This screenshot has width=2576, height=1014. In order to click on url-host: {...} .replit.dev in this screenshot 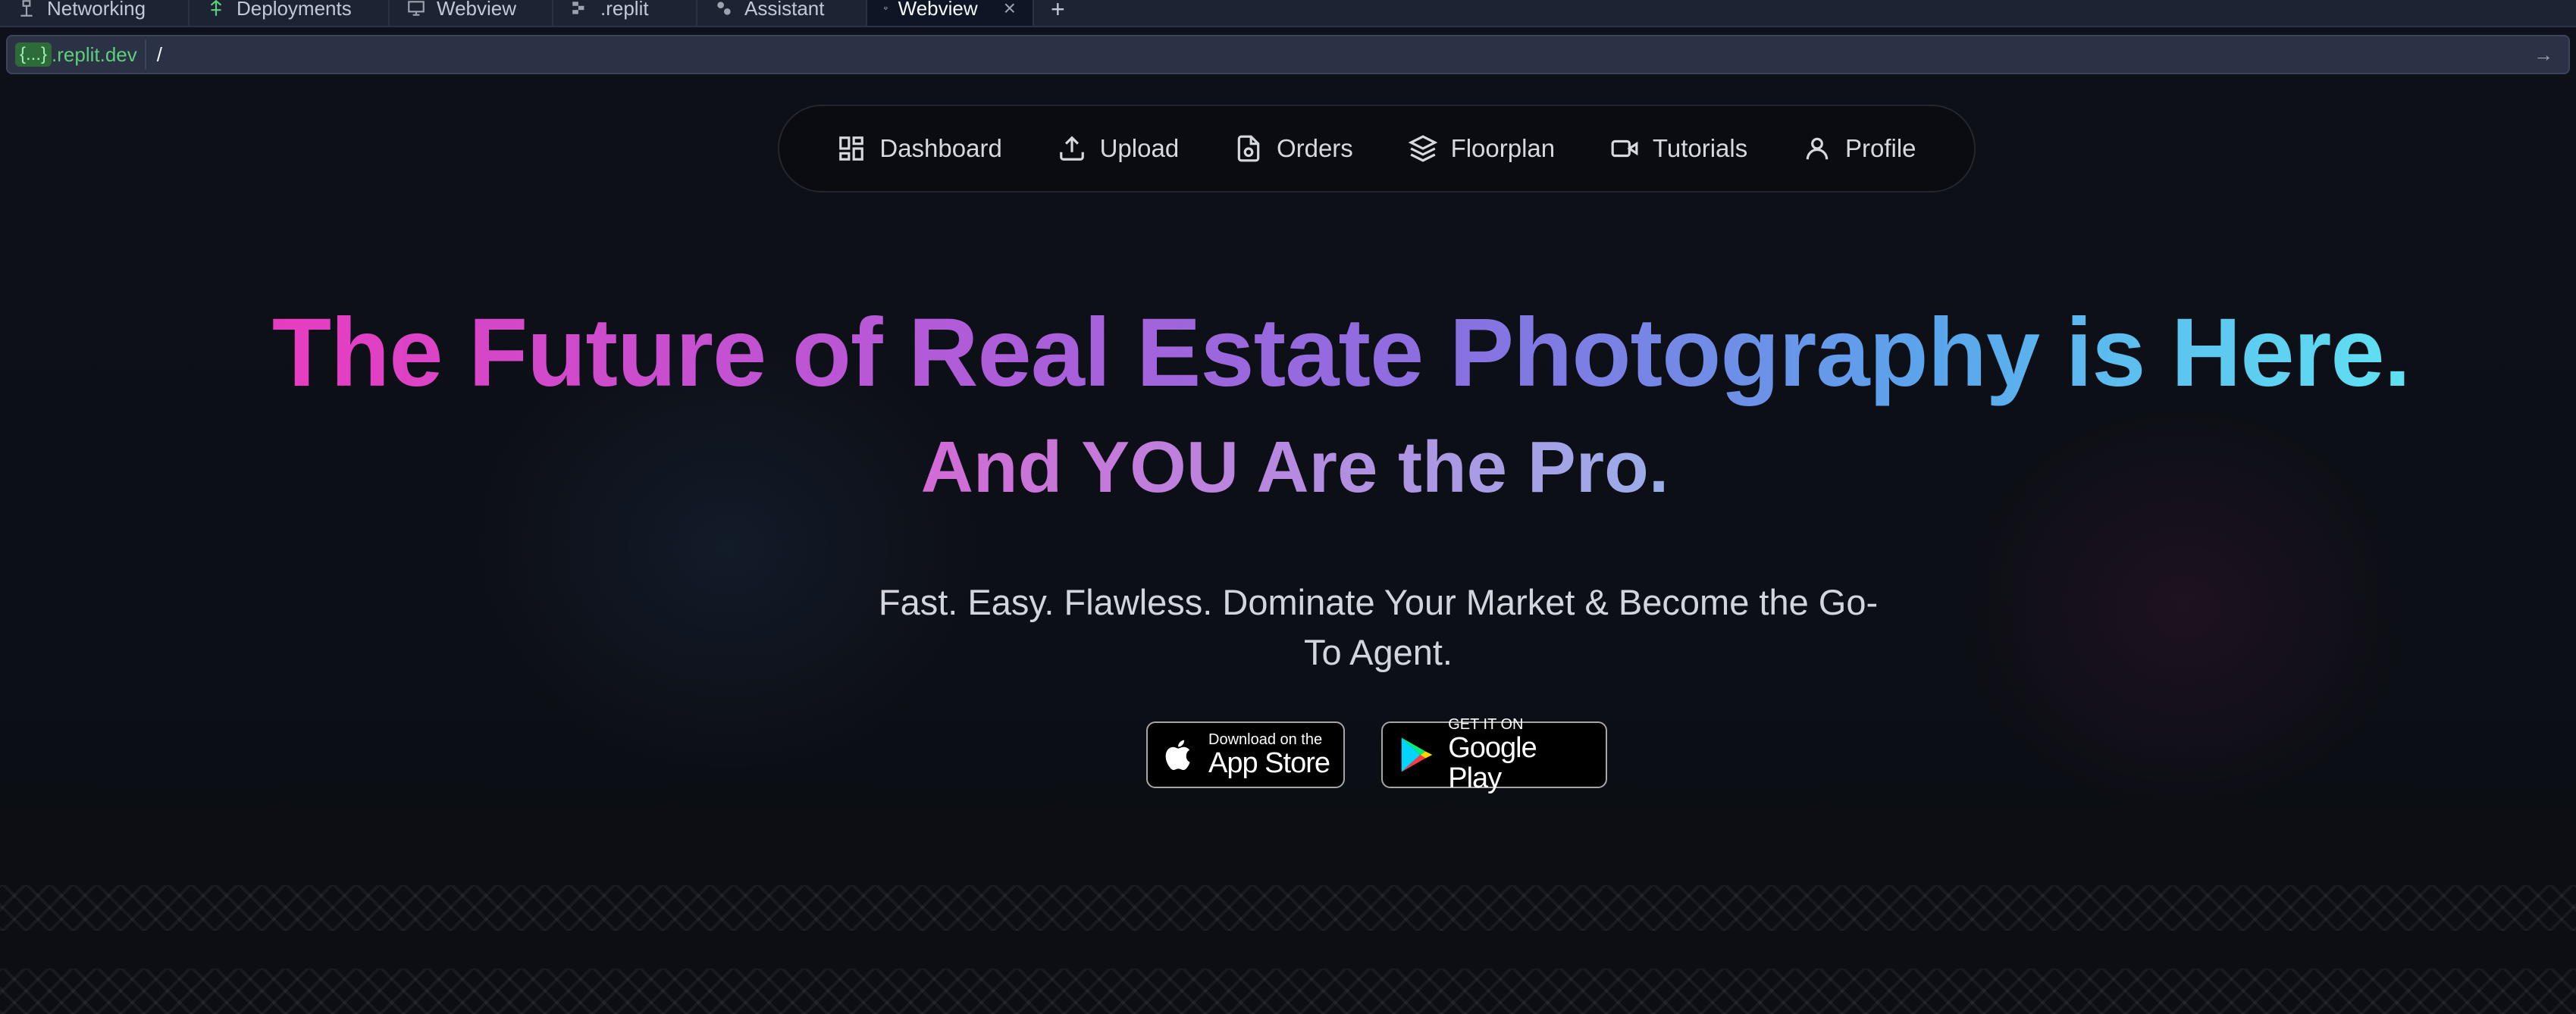, I will do `click(80, 54)`.